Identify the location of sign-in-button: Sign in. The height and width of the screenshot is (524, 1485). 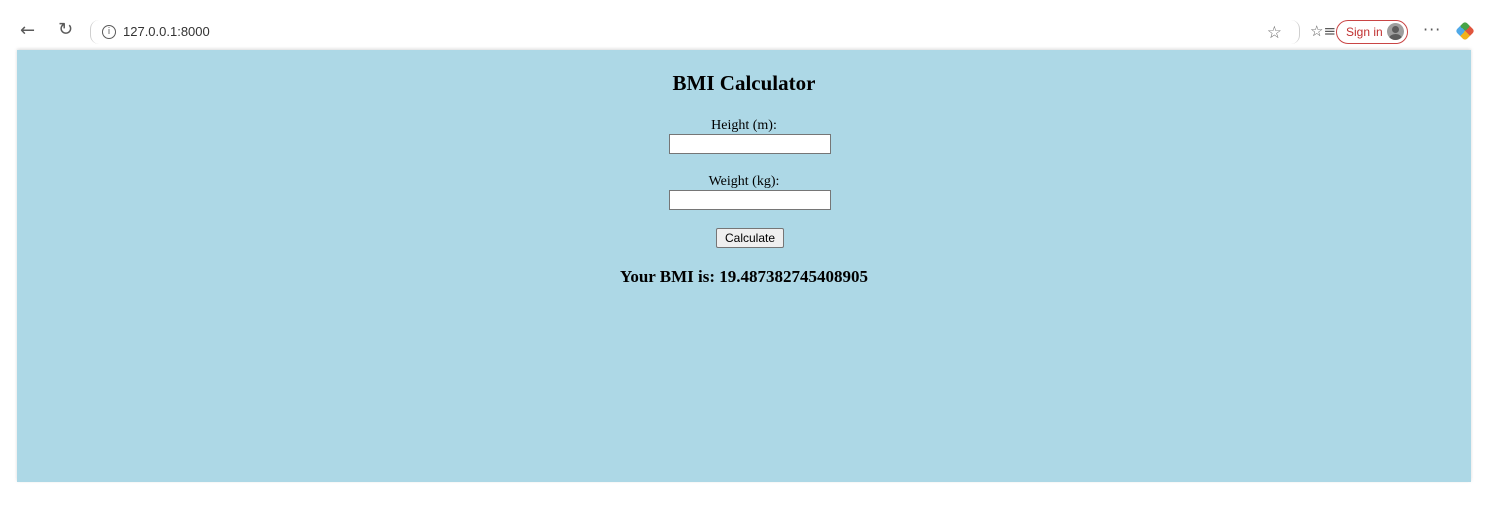
(1372, 32).